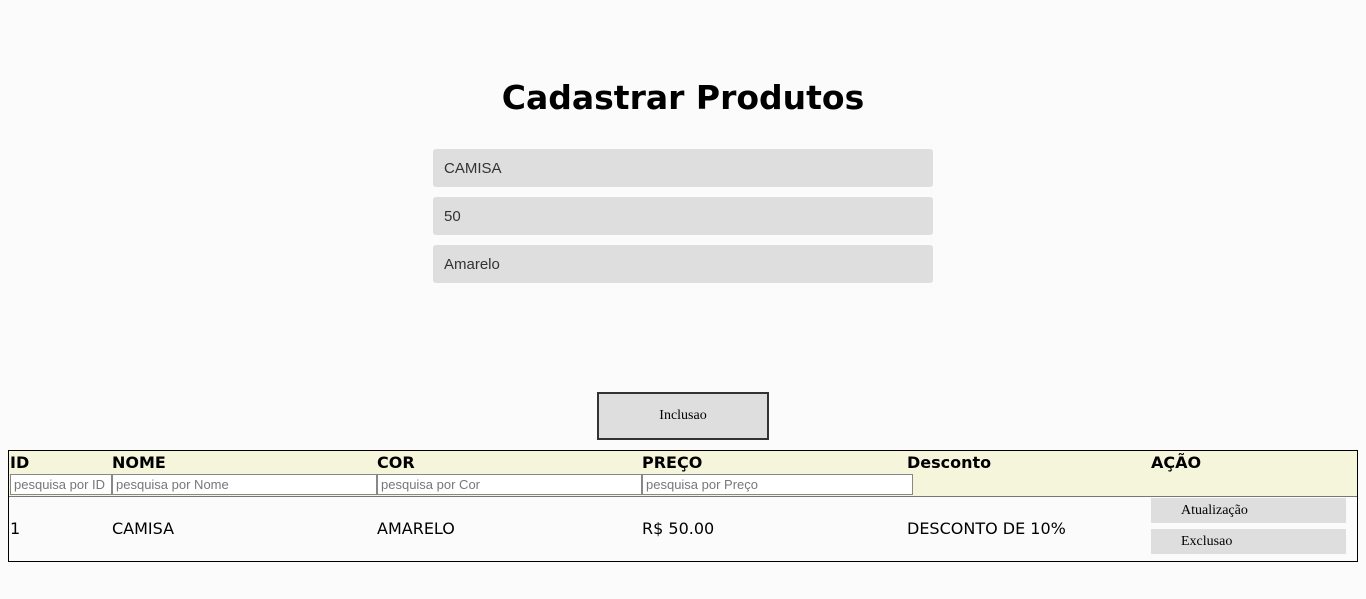 The image size is (1366, 599). Describe the element at coordinates (683, 216) in the screenshot. I see `product-price-input` at that location.